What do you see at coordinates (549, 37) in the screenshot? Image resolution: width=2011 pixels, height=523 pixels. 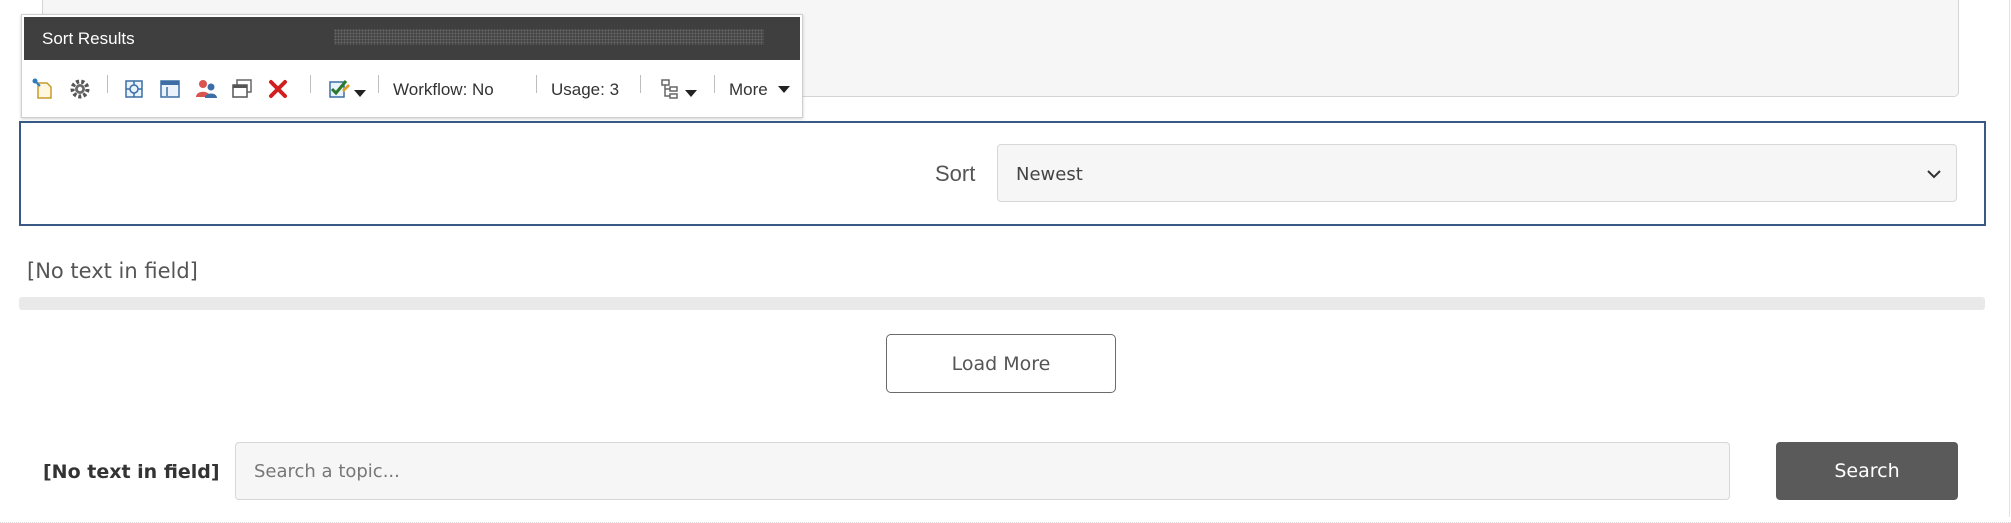 I see `toolbar-drag-grip` at bounding box center [549, 37].